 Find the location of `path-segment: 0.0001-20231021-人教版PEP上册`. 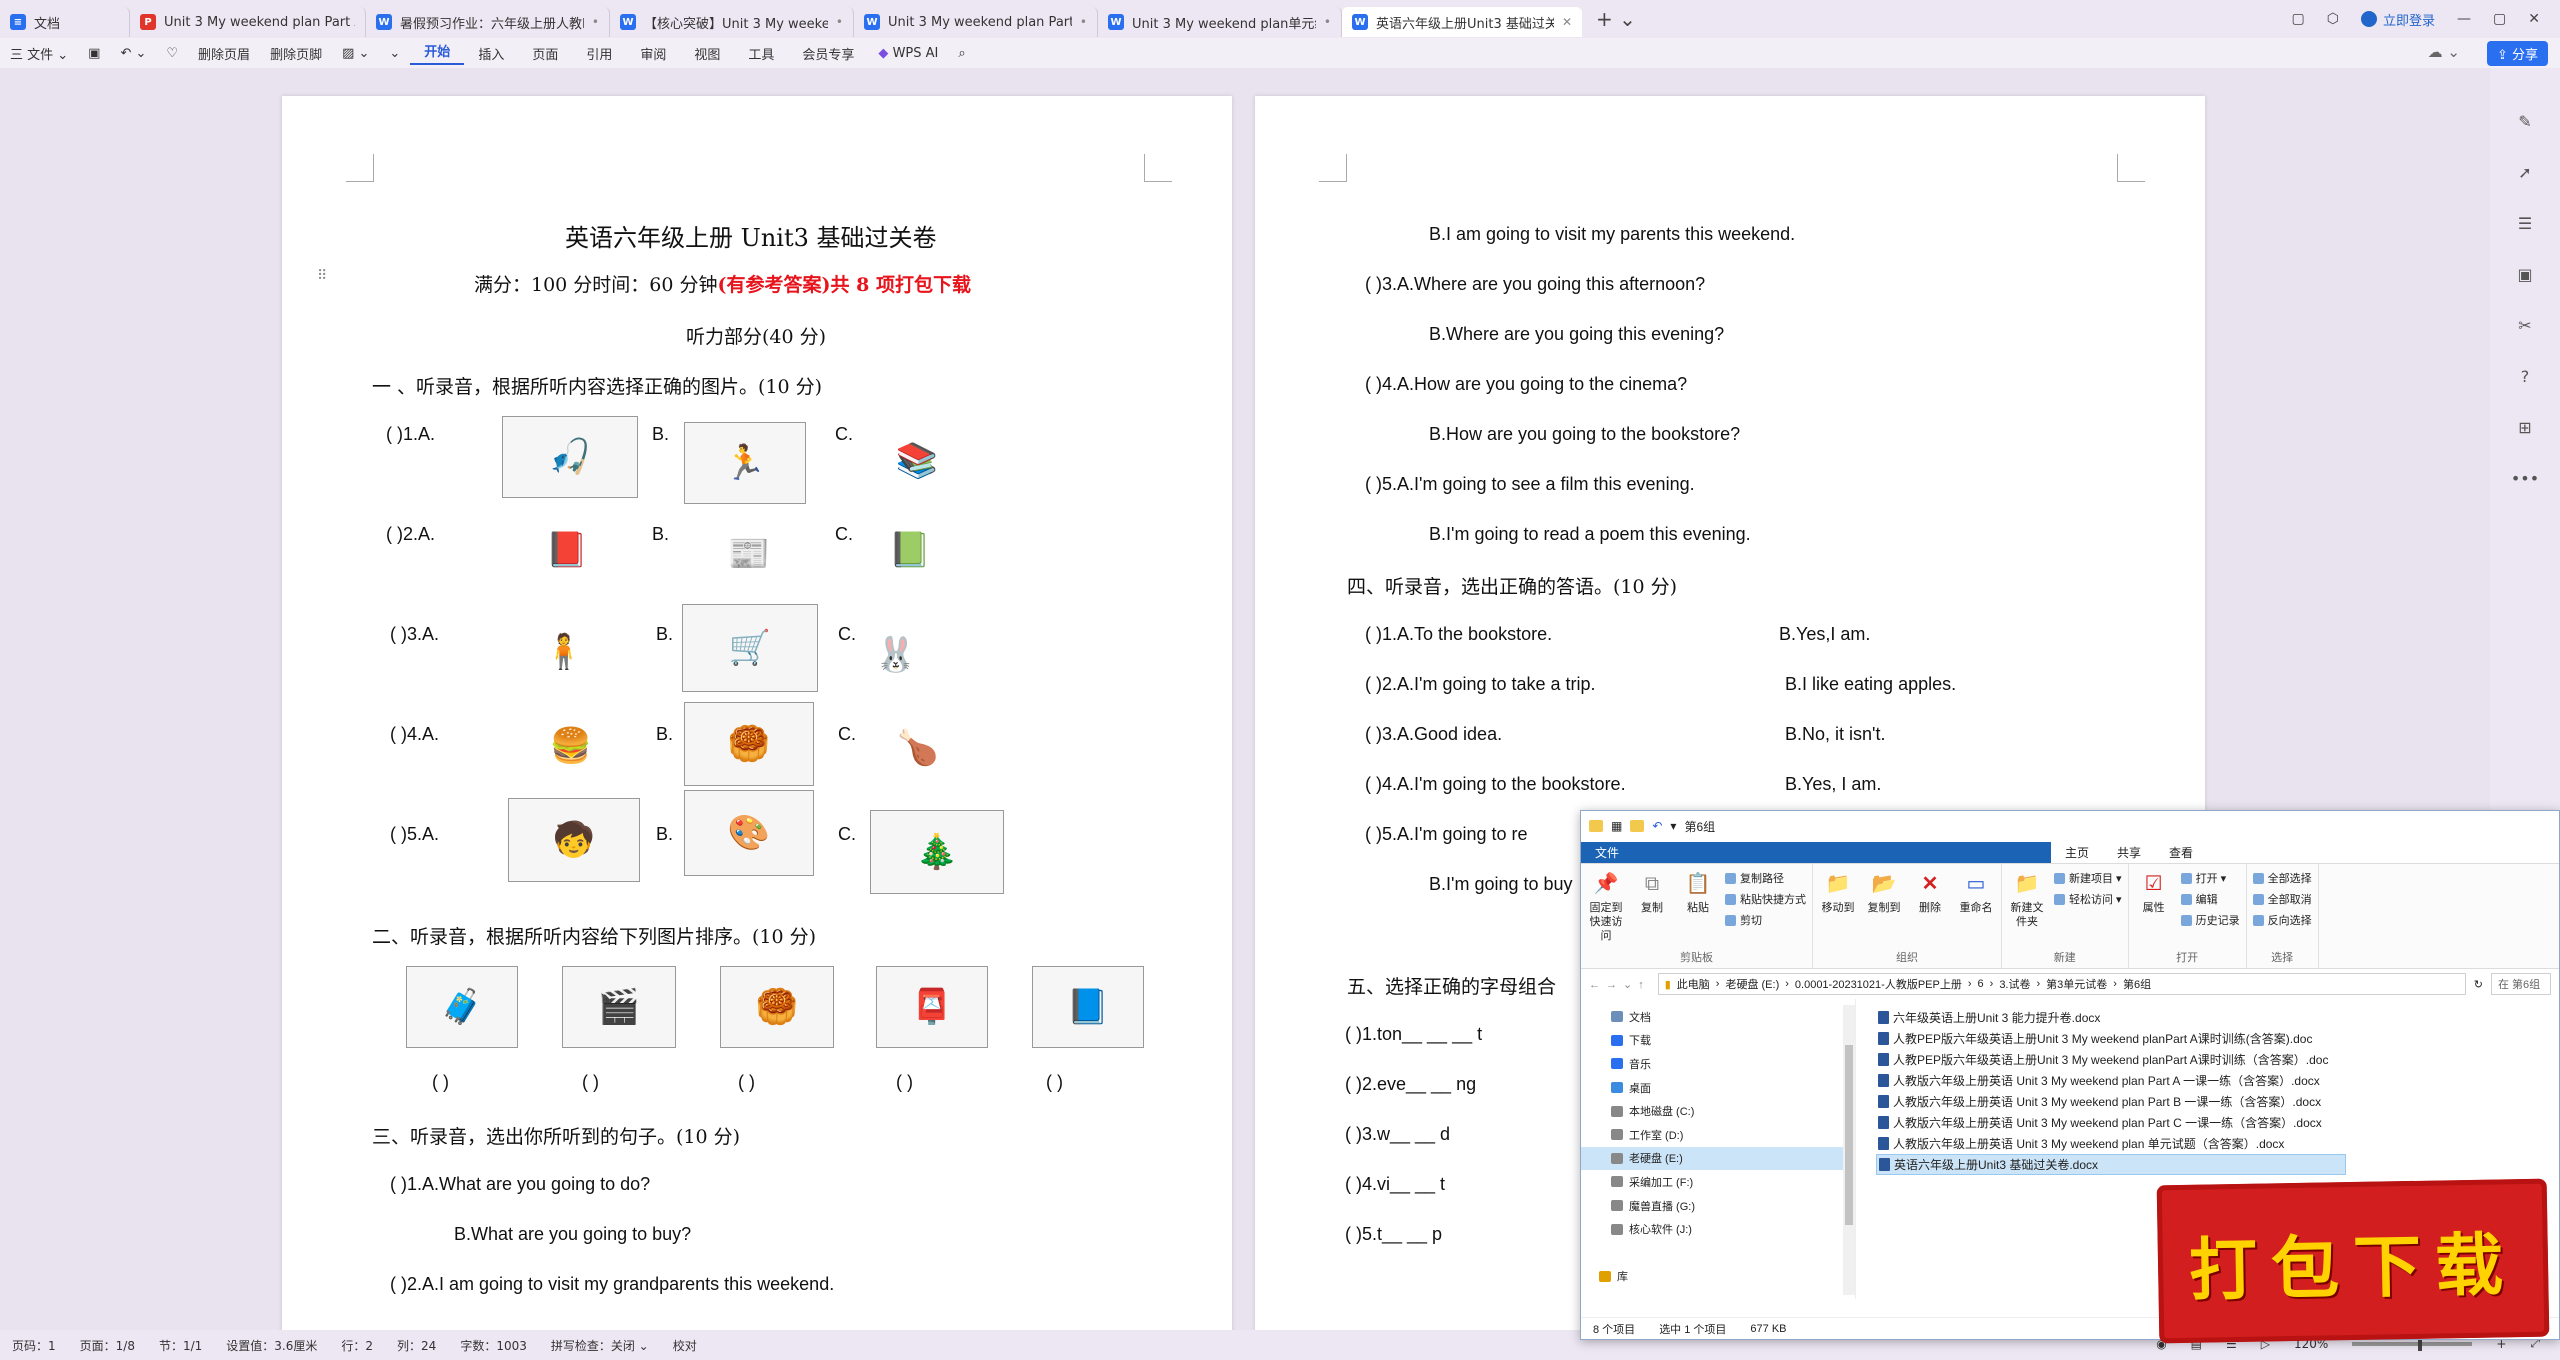

path-segment: 0.0001-20231021-人教版PEP上册 is located at coordinates (1878, 984).